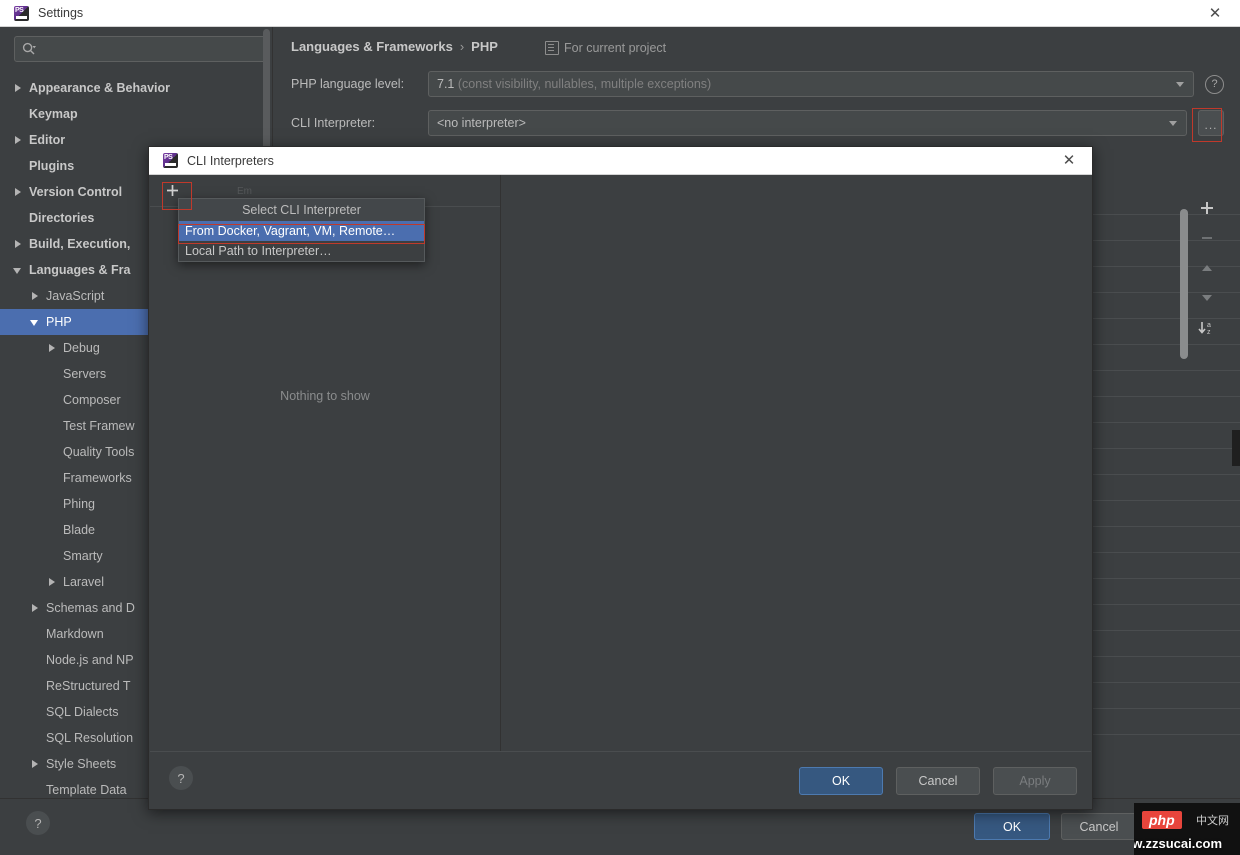 The image size is (1240, 855). Describe the element at coordinates (1207, 238) in the screenshot. I see `minus-icon` at that location.